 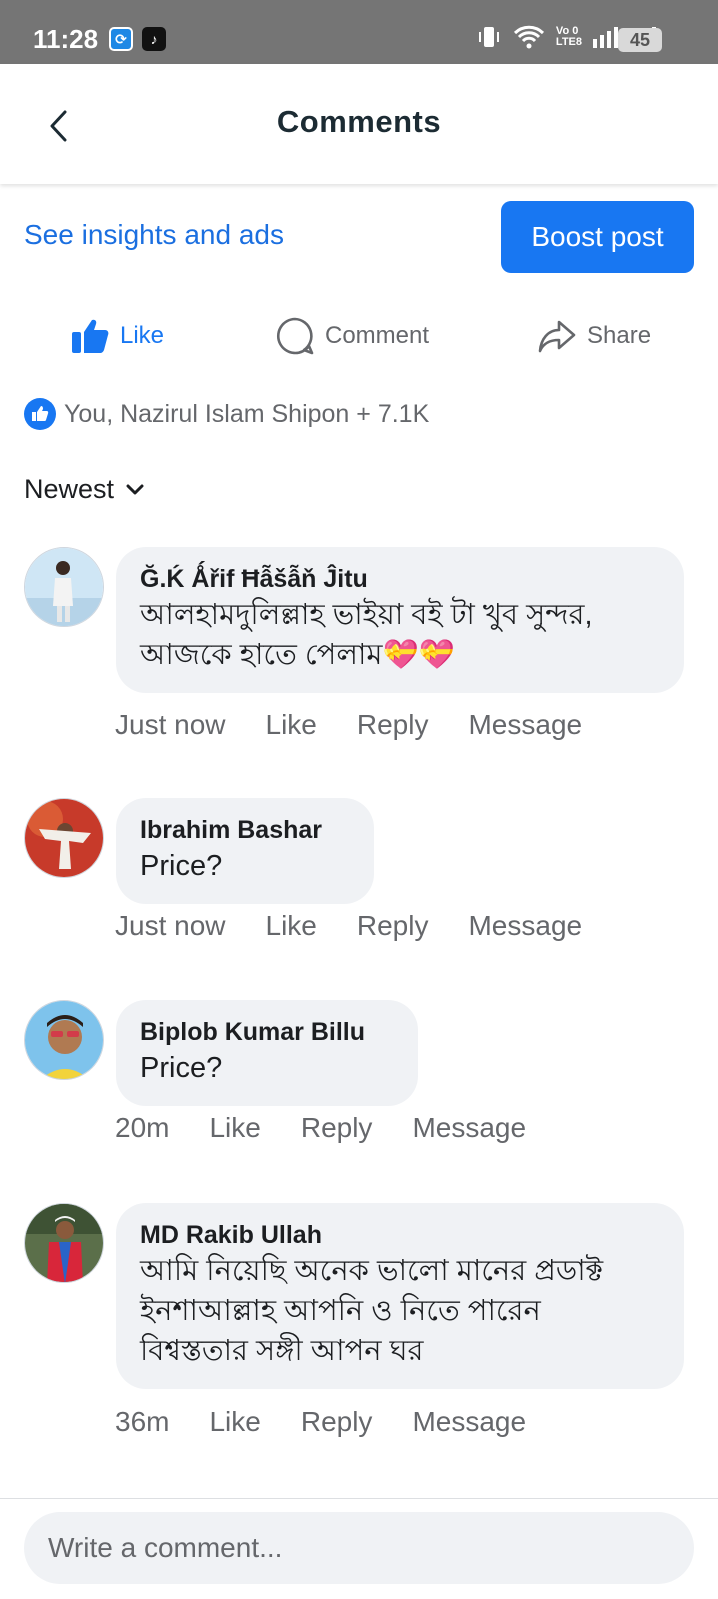 I want to click on volte-indicator: Vo 0 LTE8, so click(x=568, y=36).